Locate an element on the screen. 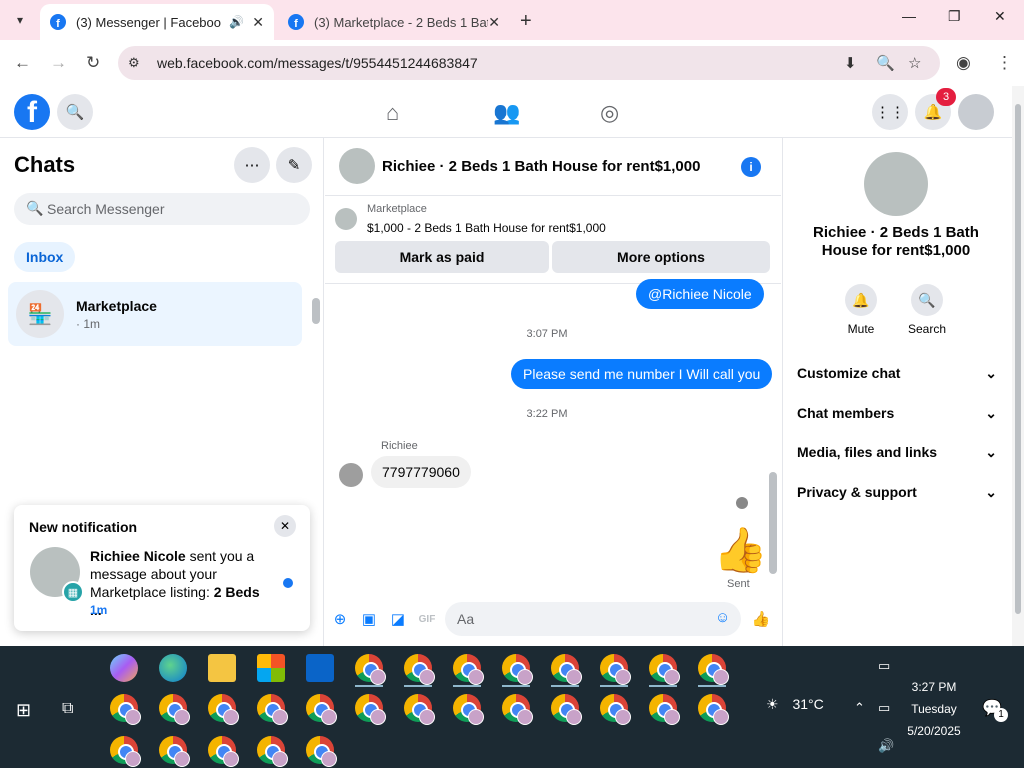 This screenshot has width=1024, height=768. menu-grid-icon: ⋮⋮ is located at coordinates (890, 112).